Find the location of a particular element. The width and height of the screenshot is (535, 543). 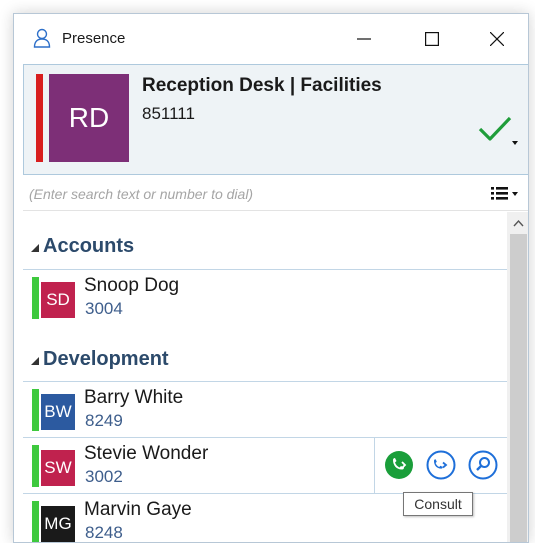

scroll-thumb is located at coordinates (518, 388).